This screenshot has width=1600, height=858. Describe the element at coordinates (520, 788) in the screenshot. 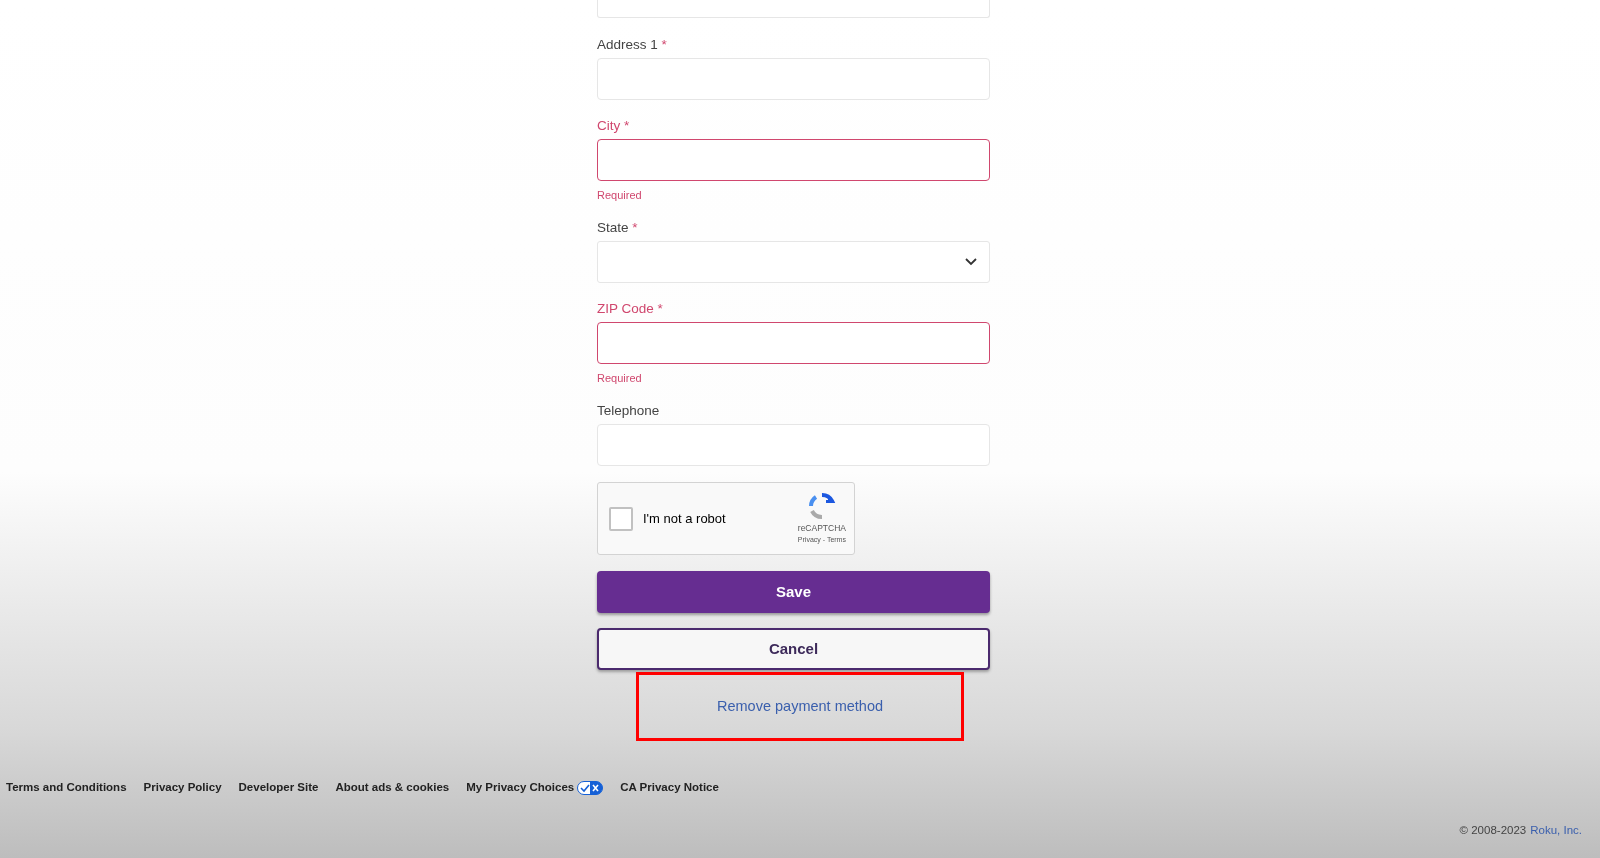

I see `footer-link: My Privacy Choices` at that location.